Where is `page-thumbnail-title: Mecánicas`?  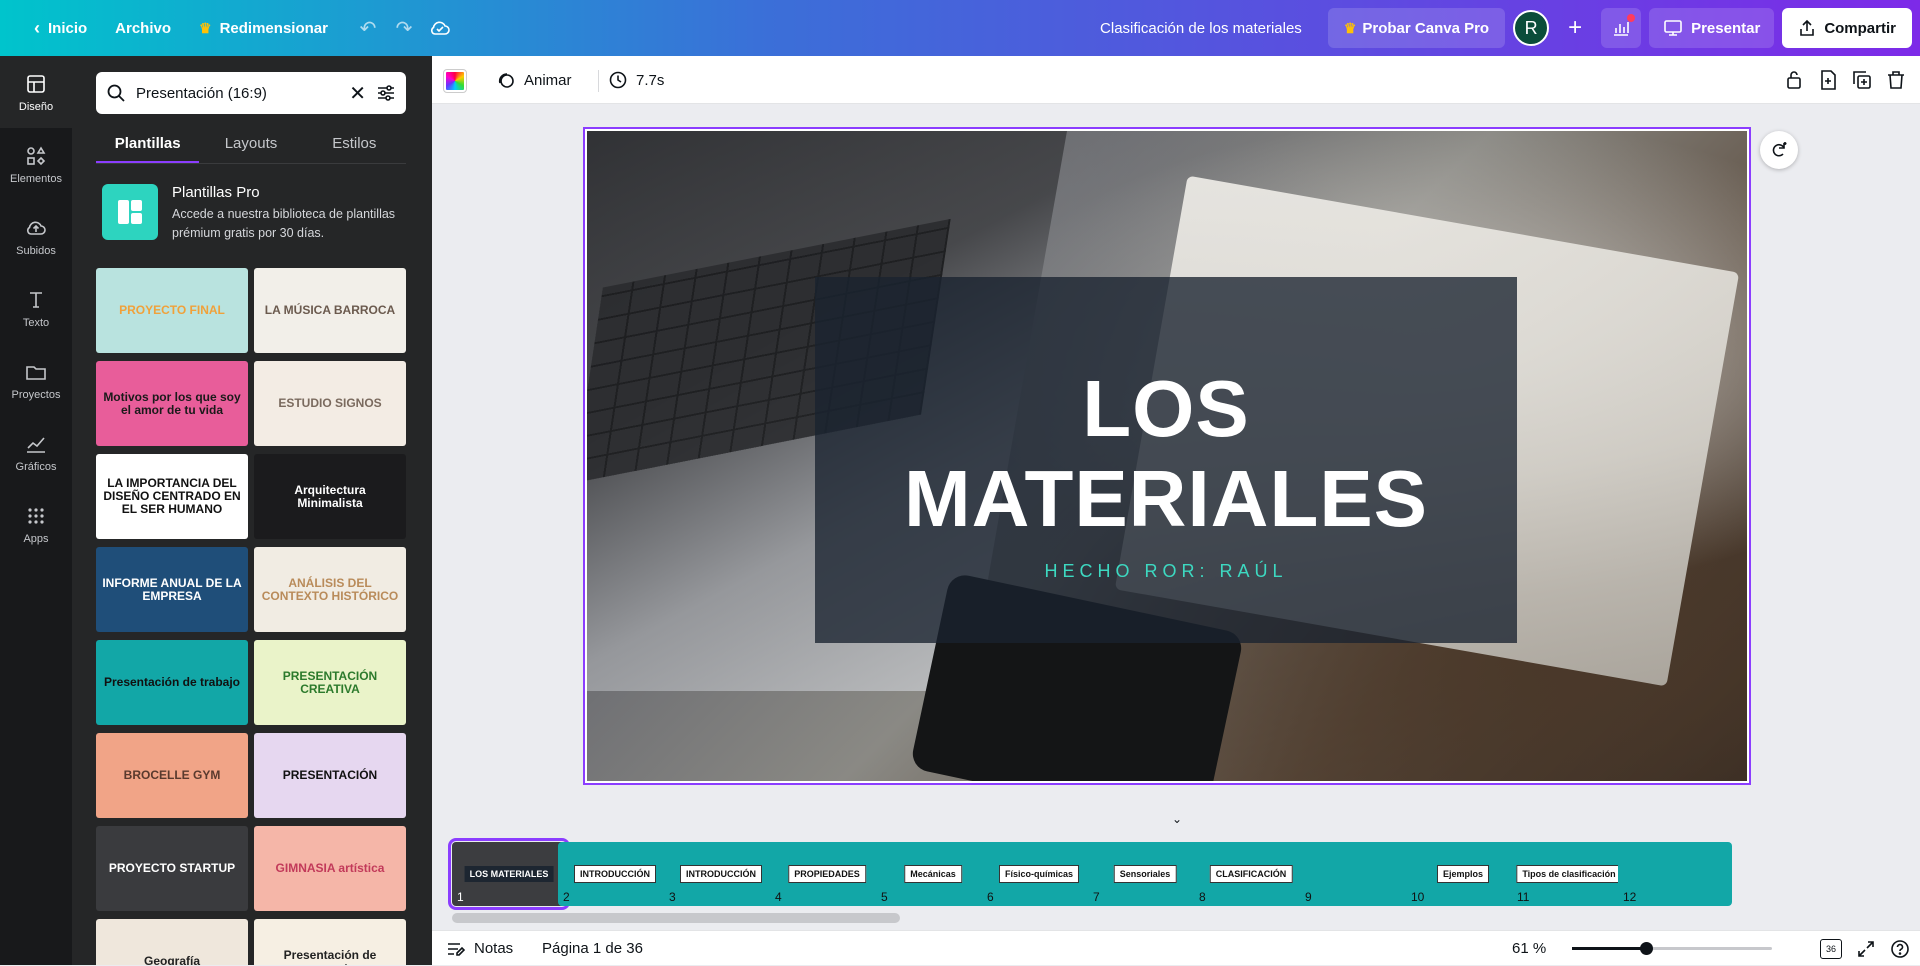 page-thumbnail-title: Mecánicas is located at coordinates (933, 874).